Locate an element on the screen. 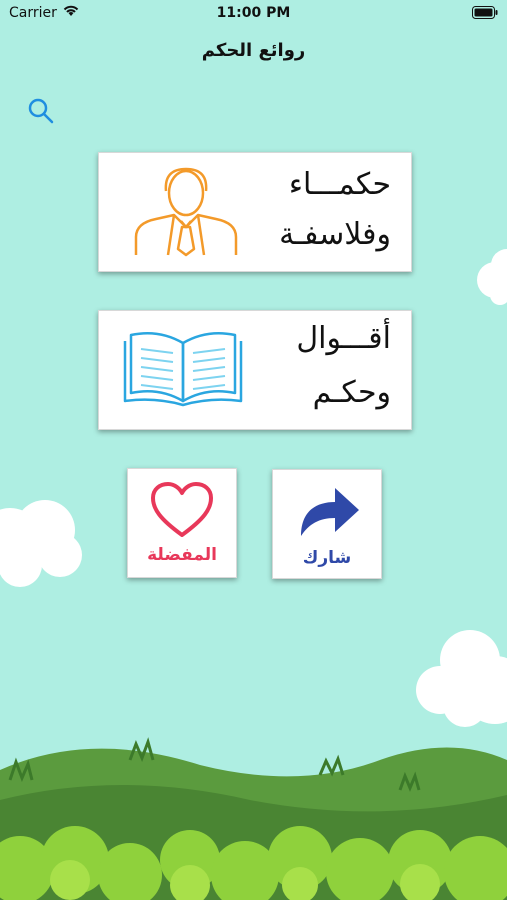 The width and height of the screenshot is (507, 900). cloud-left is located at coordinates (41, 543).